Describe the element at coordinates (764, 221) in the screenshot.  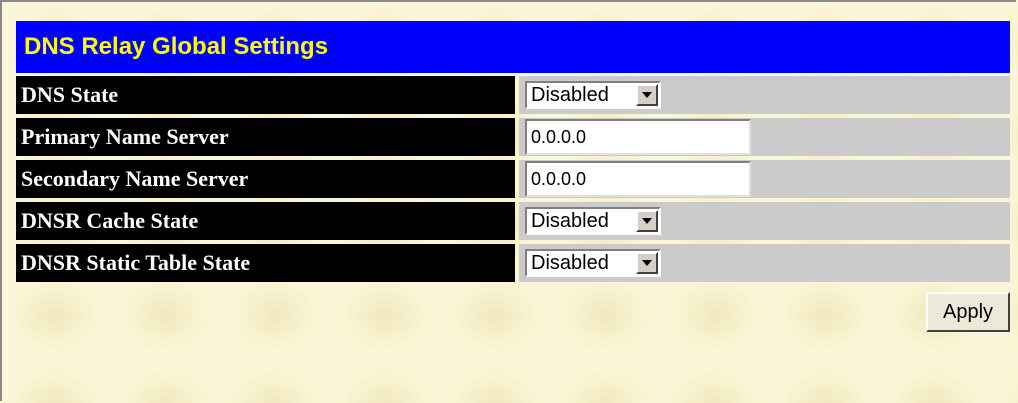
I see `dnsr-cache-state-cell: Disabled` at that location.